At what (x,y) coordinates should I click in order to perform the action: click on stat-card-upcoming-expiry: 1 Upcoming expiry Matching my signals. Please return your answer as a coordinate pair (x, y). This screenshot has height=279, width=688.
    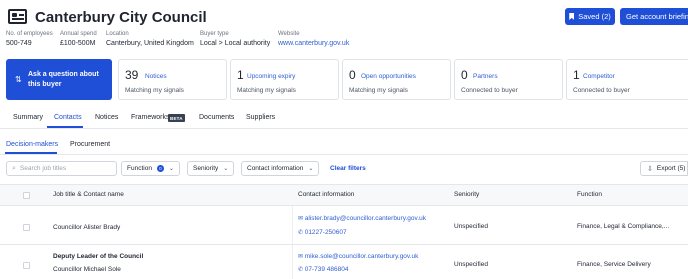
    Looking at the image, I should click on (284, 79).